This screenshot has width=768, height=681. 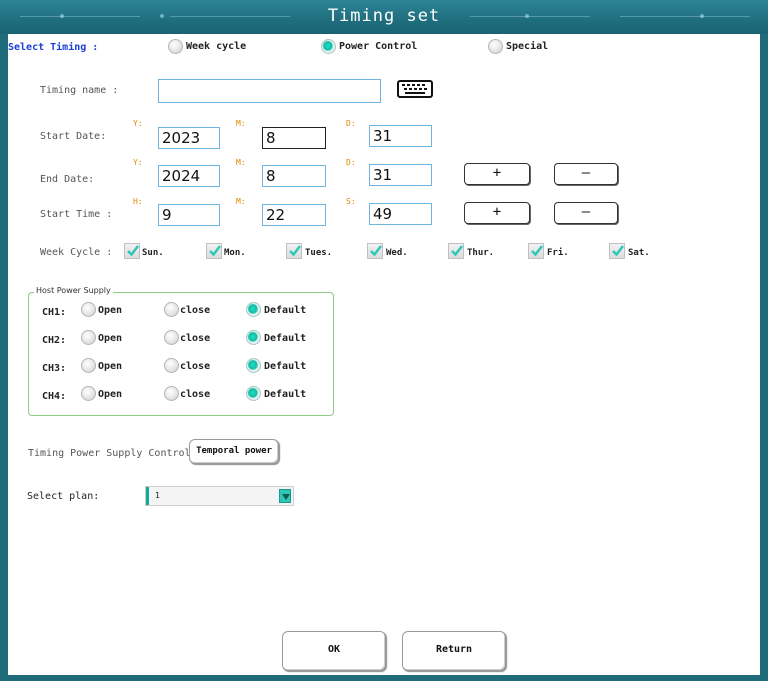 I want to click on start-day-tag: D:, so click(x=351, y=123).